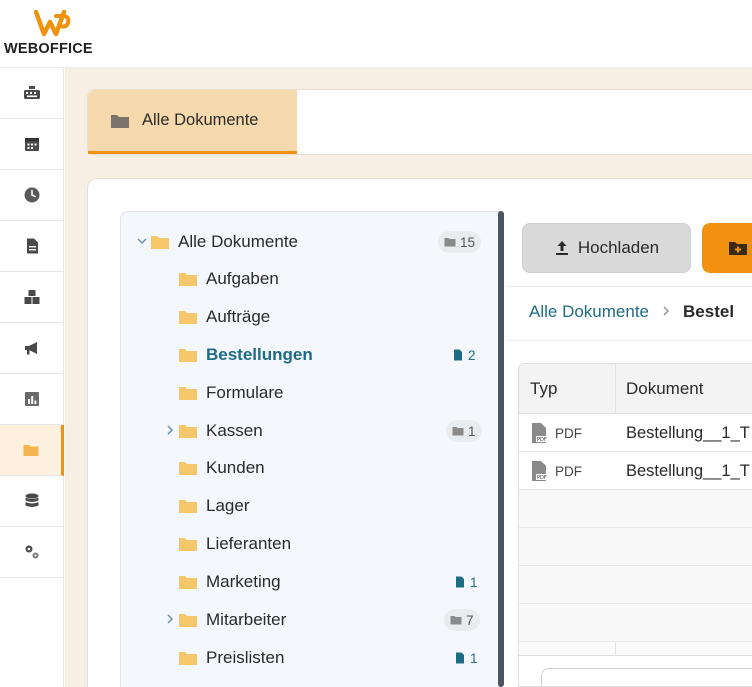  What do you see at coordinates (235, 467) in the screenshot?
I see `tree-item-label: Kunden` at bounding box center [235, 467].